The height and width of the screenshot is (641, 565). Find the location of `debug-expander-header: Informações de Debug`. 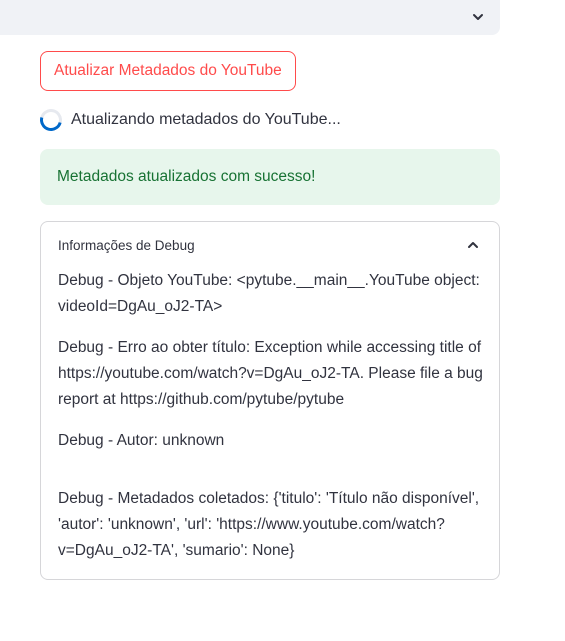

debug-expander-header: Informações de Debug is located at coordinates (270, 245).